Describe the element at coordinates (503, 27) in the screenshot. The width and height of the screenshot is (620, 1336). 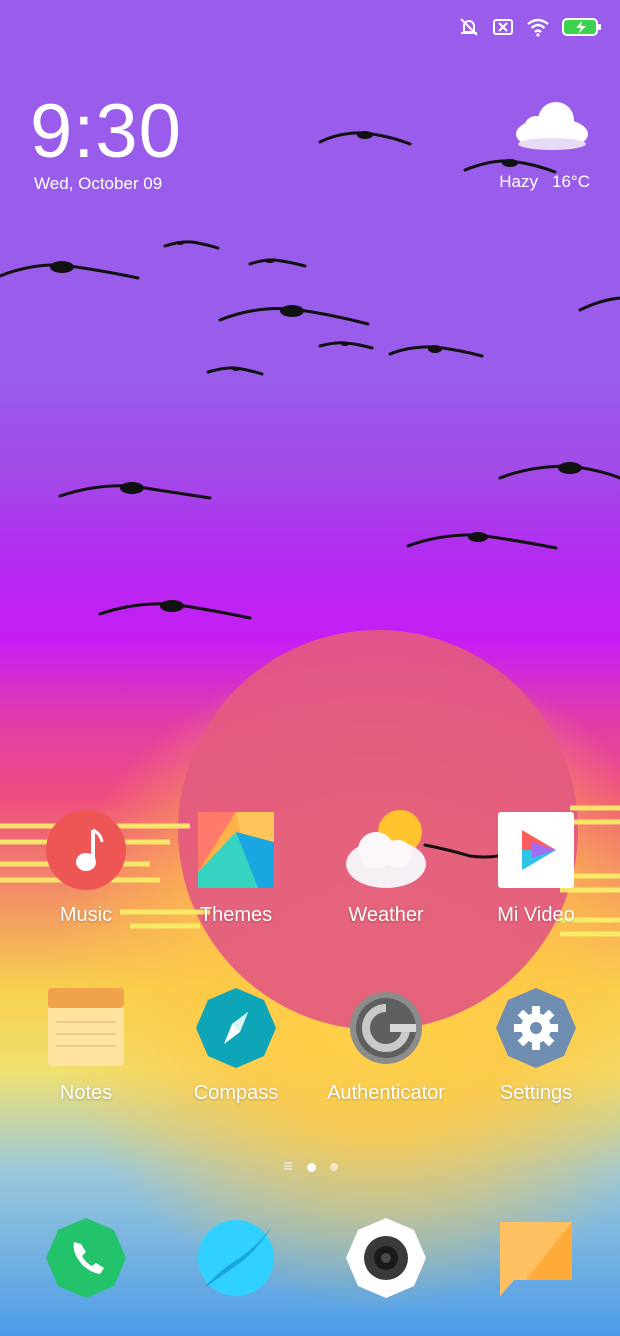
I see `sim-none-icon` at that location.